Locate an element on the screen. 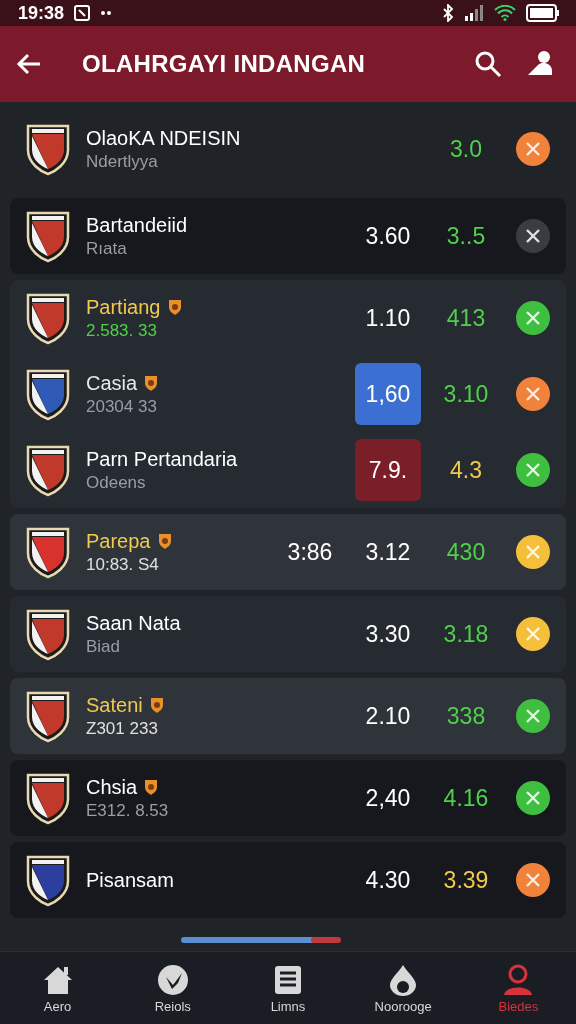 This screenshot has width=576, height=1024. odds-button: 7.9. is located at coordinates (388, 470).